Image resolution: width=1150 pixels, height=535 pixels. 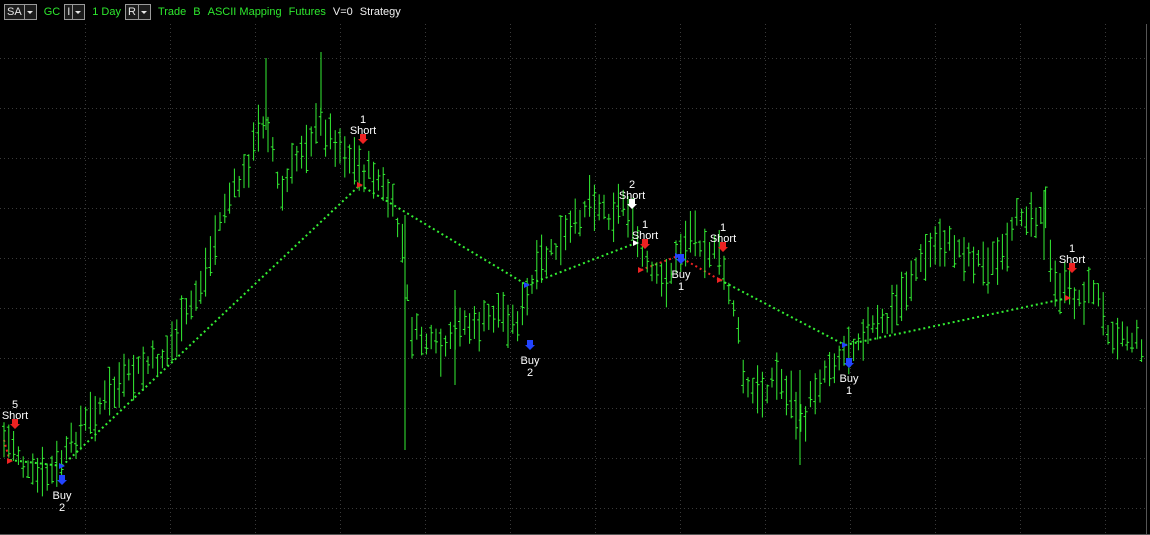 What do you see at coordinates (720, 280) in the screenshot?
I see `entry-tick-icon` at bounding box center [720, 280].